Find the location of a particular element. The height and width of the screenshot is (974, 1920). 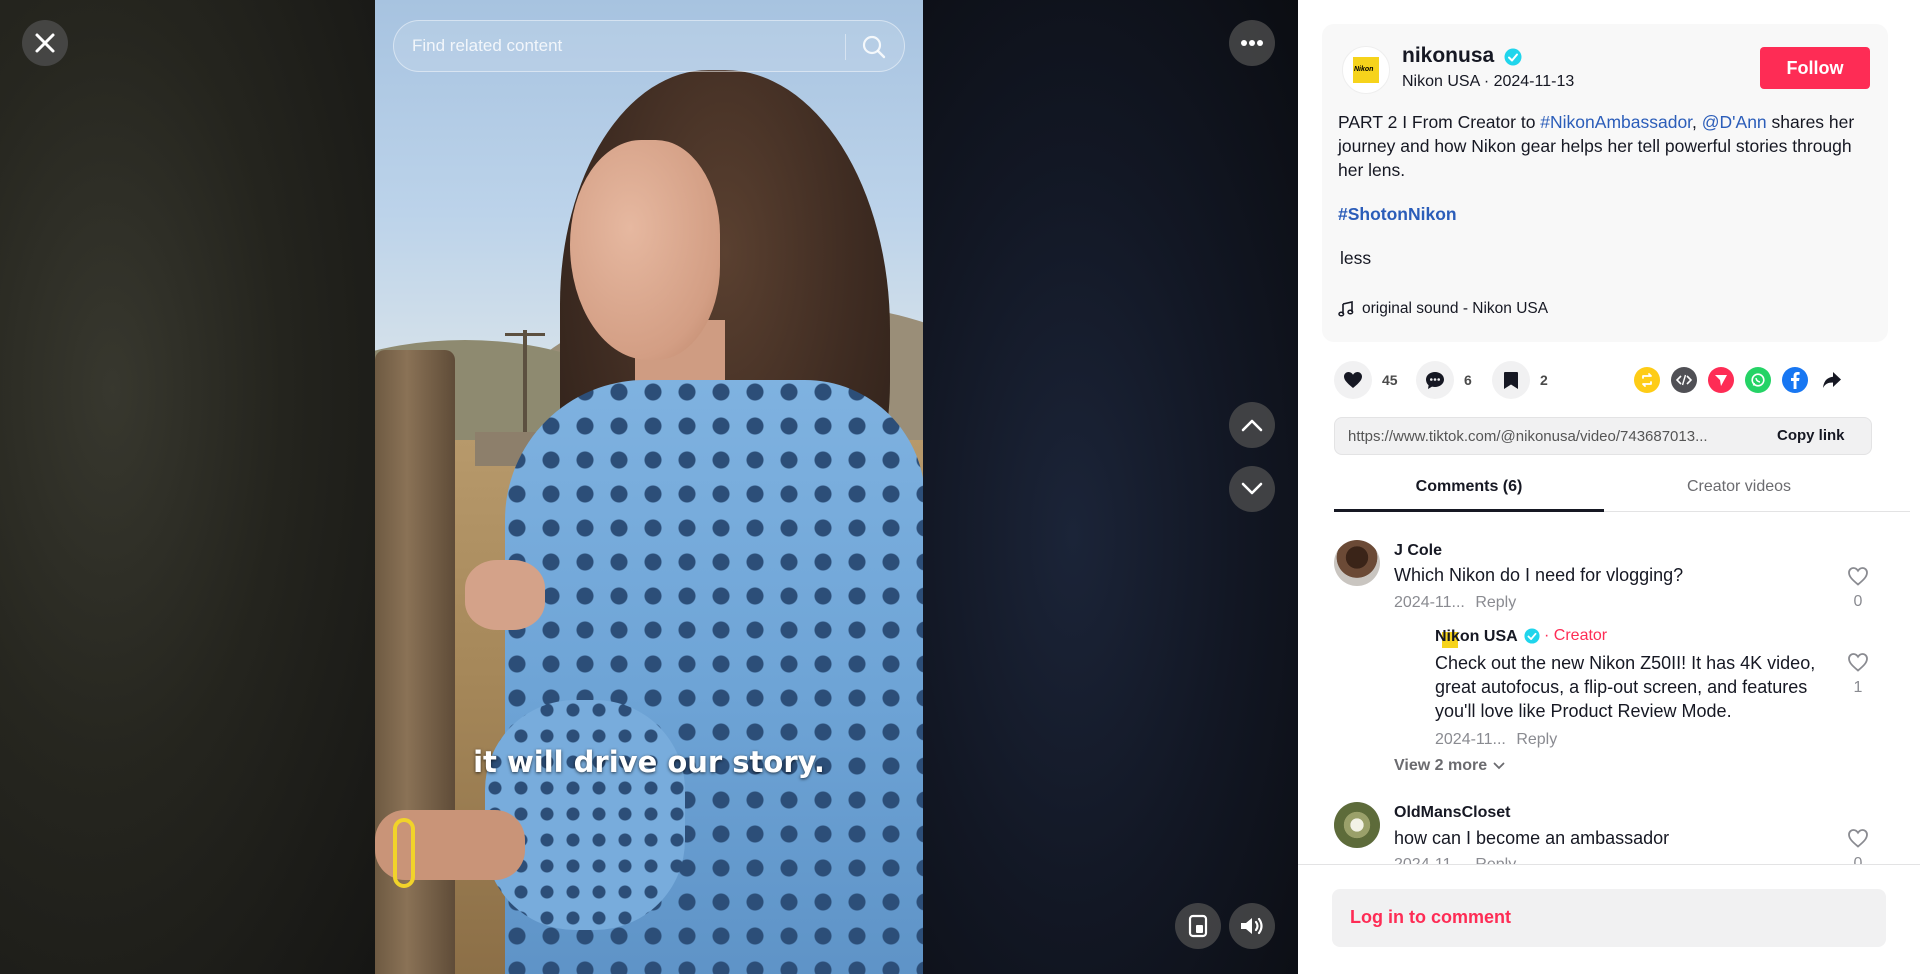

chevron-up-icon is located at coordinates (1252, 425).